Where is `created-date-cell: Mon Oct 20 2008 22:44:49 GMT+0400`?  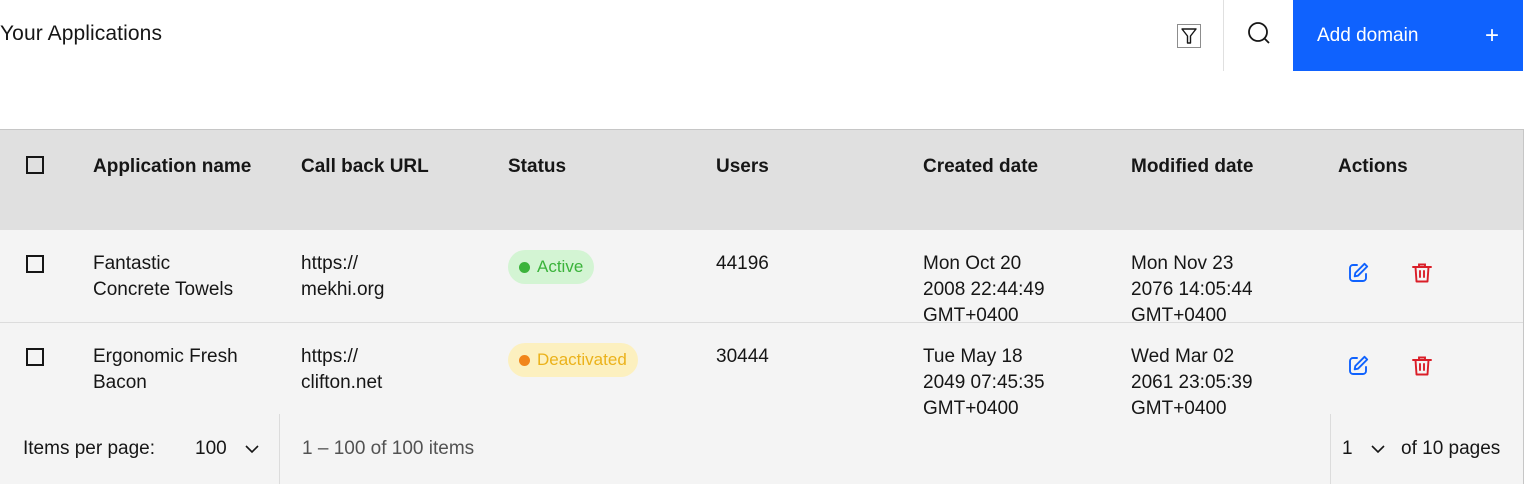
created-date-cell: Mon Oct 20 2008 22:44:49 GMT+0400 is located at coordinates (984, 290).